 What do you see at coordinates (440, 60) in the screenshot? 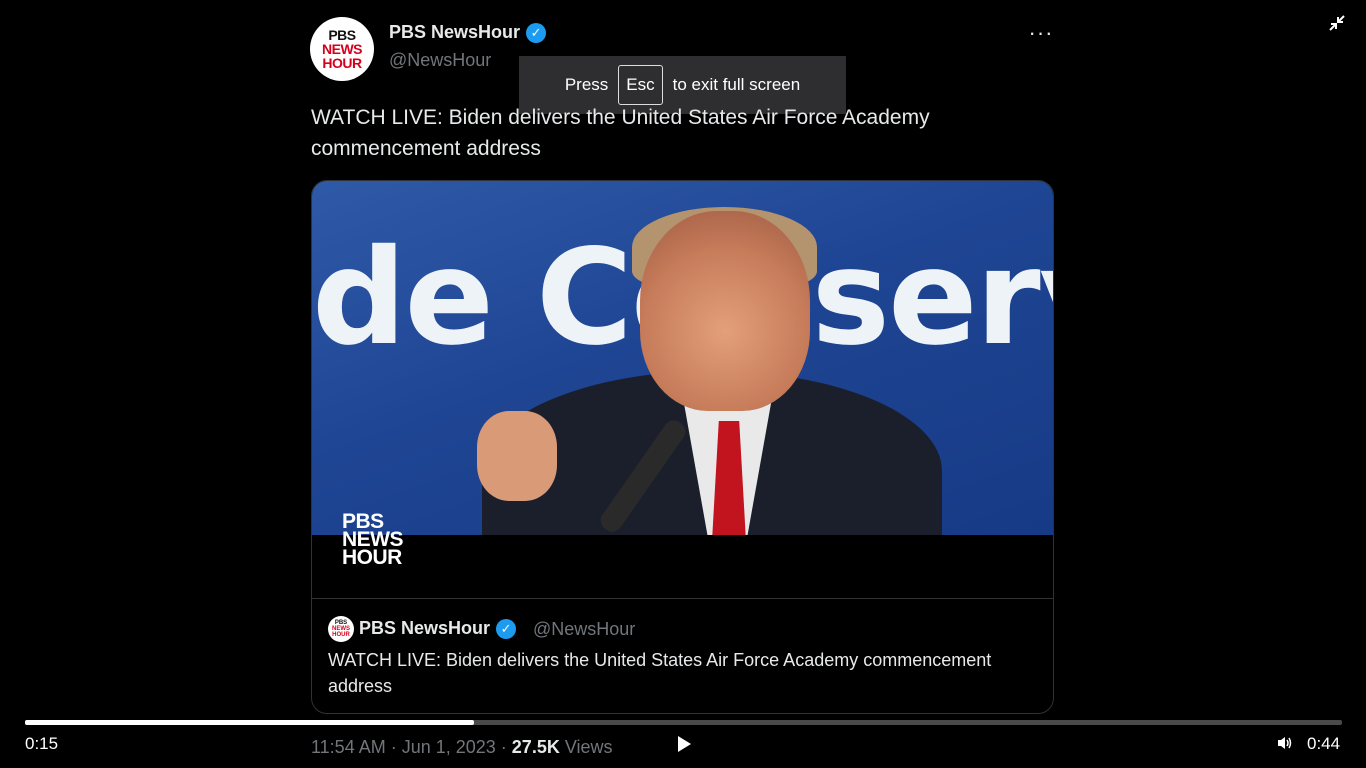
I see `author-handle: @NewsHour` at bounding box center [440, 60].